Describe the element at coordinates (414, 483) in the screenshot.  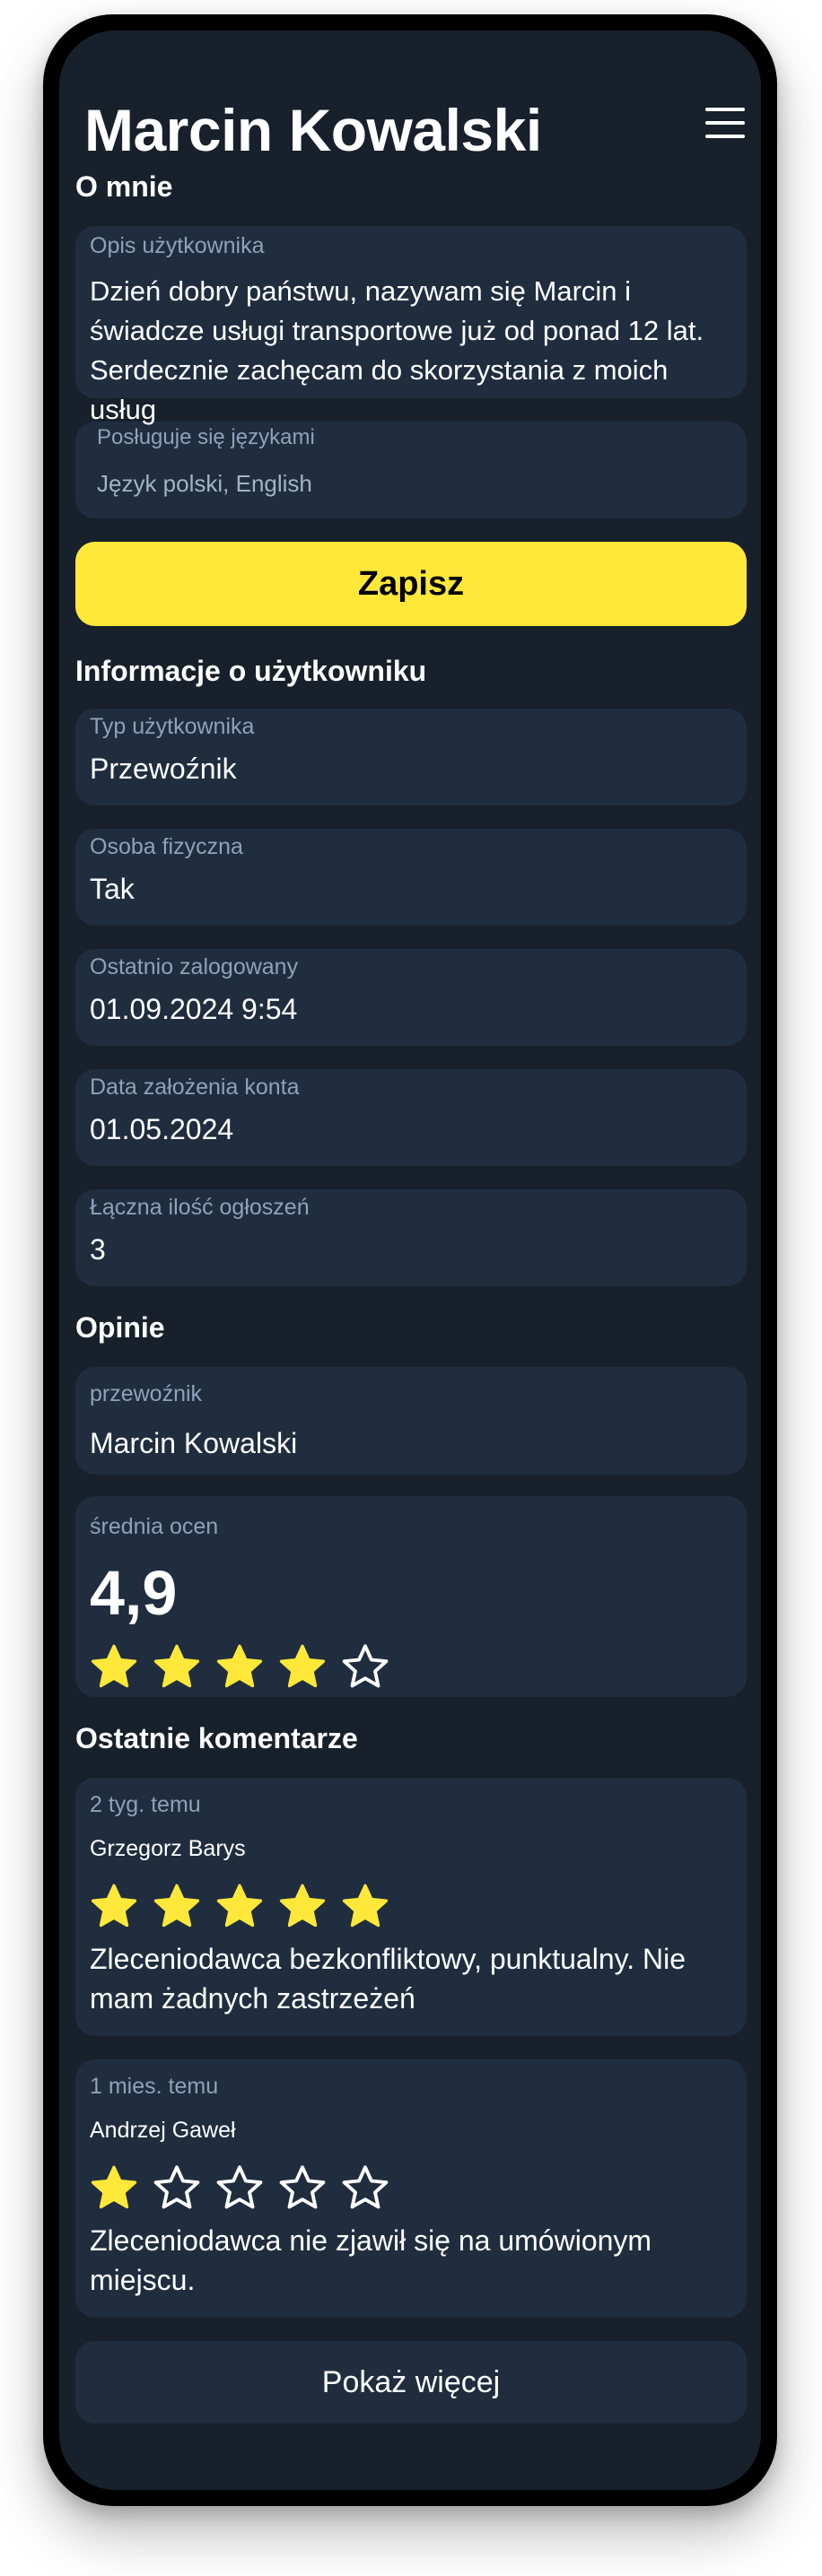
I see `languages-value: Język polski, English` at that location.